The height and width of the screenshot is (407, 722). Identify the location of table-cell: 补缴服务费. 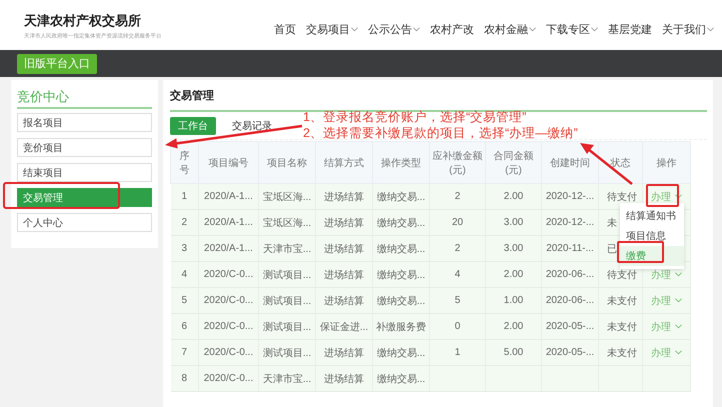
(401, 327).